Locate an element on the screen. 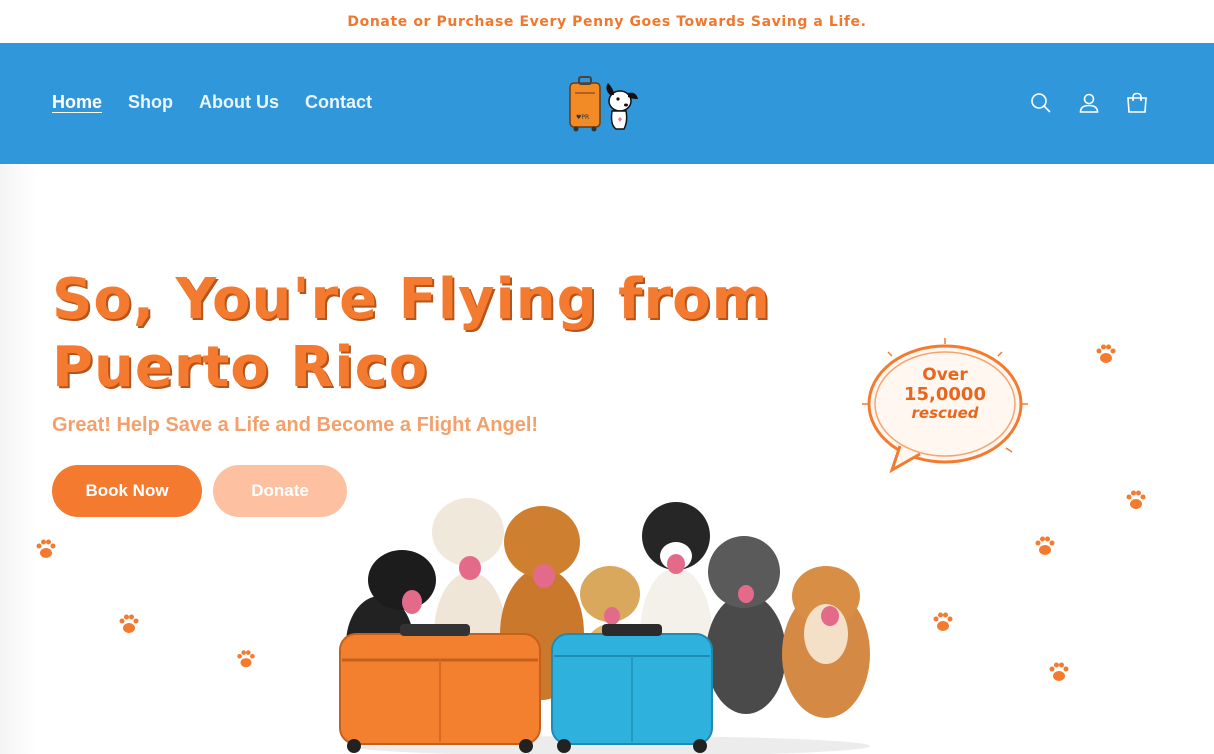 The image size is (1214, 754). main-nav: Home Shop About Us Contact is located at coordinates (212, 102).